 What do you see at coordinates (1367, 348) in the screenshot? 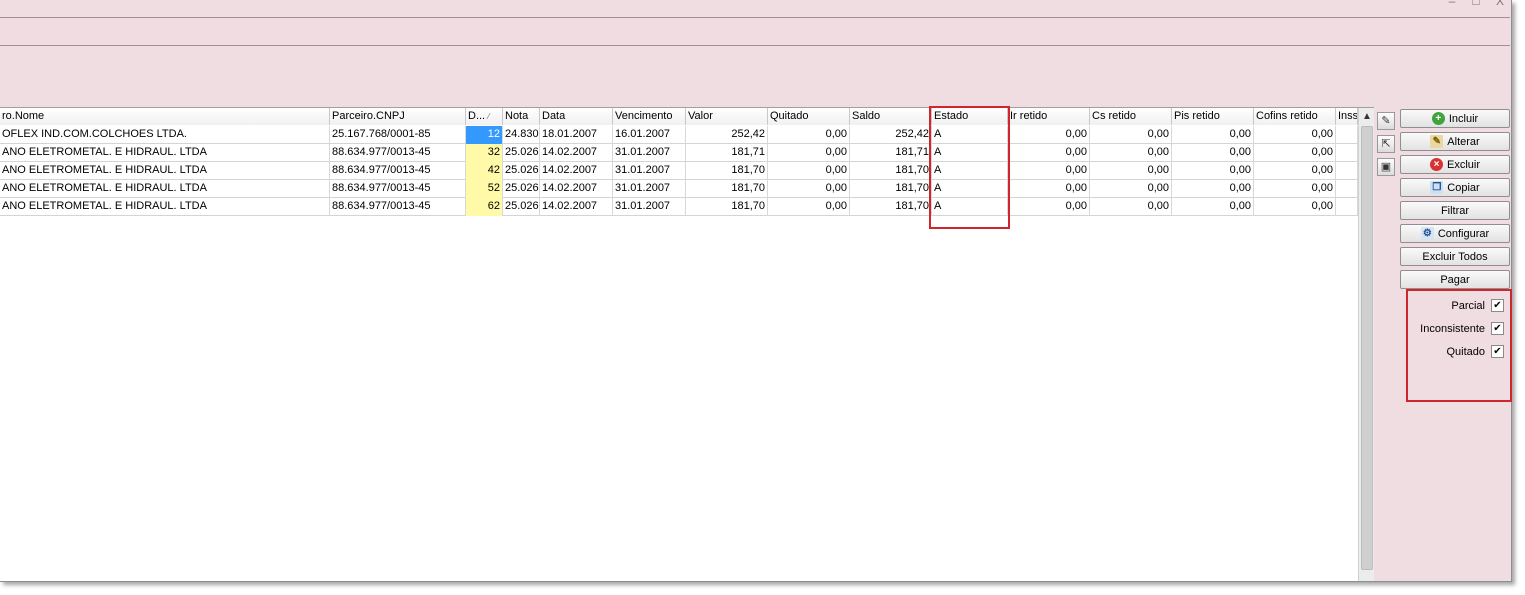
I see `scrollbar-thumb` at bounding box center [1367, 348].